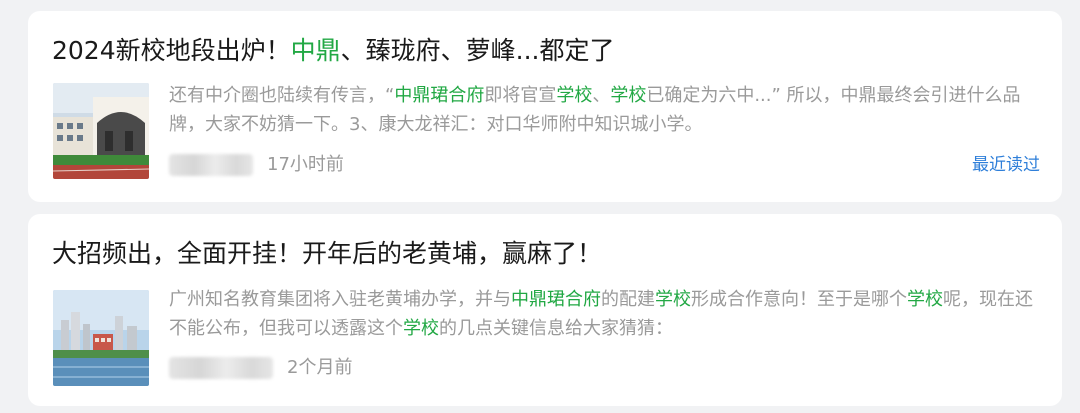 This screenshot has width=1080, height=413. What do you see at coordinates (256, 165) in the screenshot?
I see `article-meta: 17小时前` at bounding box center [256, 165].